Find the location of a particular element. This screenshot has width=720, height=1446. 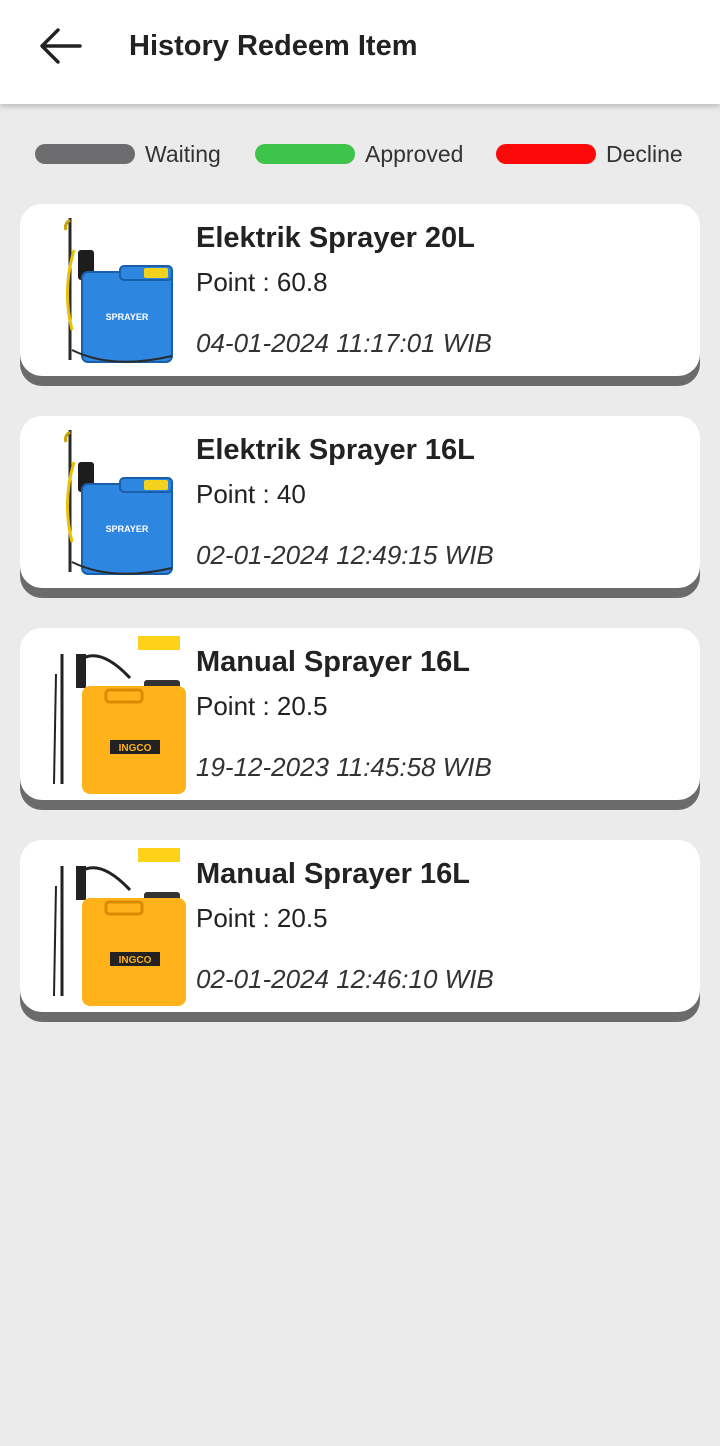

item-date: 19-12-2023 11:45:58 WIB is located at coordinates (344, 767).